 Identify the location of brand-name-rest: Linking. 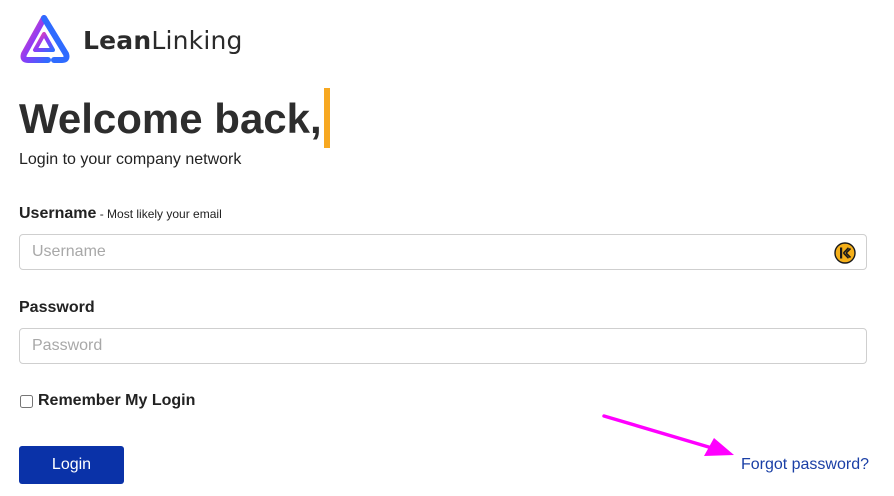
(197, 40).